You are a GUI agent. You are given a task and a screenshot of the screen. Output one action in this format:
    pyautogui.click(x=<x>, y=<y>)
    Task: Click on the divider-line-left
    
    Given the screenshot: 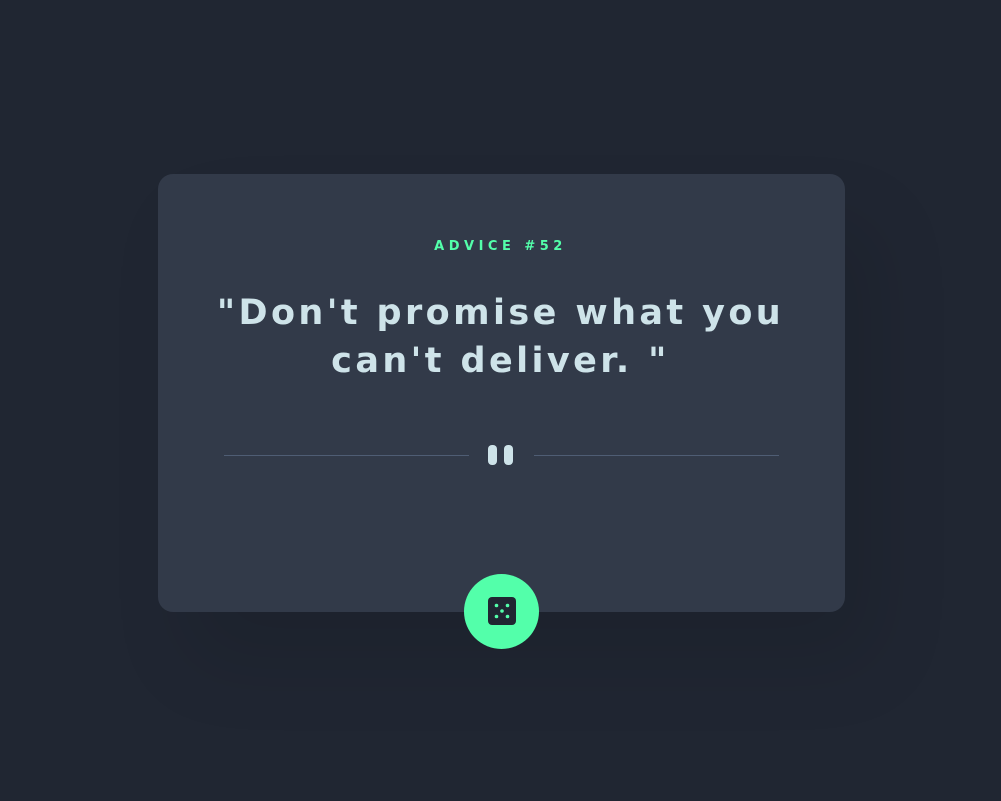 What is the action you would take?
    pyautogui.click(x=346, y=455)
    